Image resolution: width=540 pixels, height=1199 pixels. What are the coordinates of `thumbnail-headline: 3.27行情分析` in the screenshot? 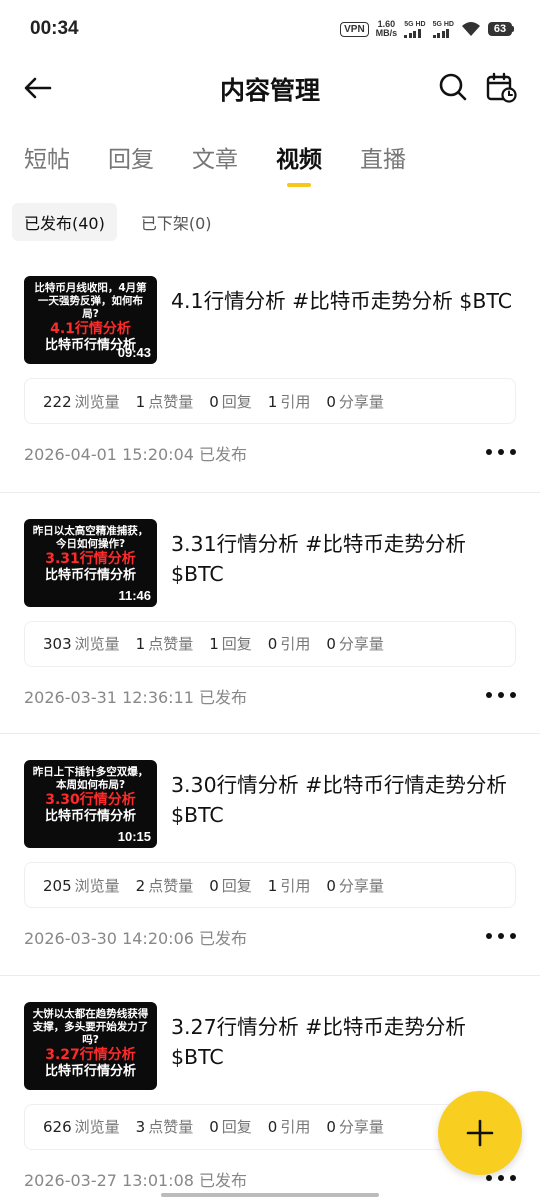 It's located at (90, 1054).